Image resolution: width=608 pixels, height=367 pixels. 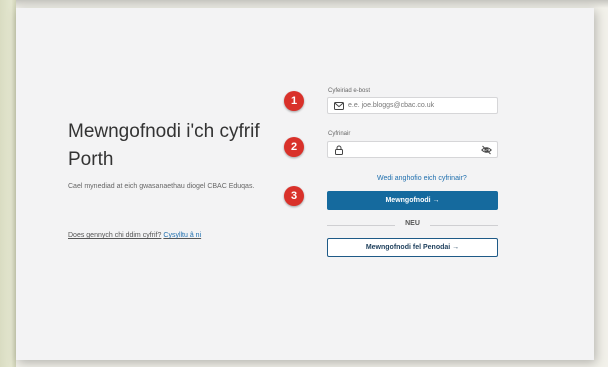 What do you see at coordinates (294, 101) in the screenshot?
I see `step-badge-1: 1` at bounding box center [294, 101].